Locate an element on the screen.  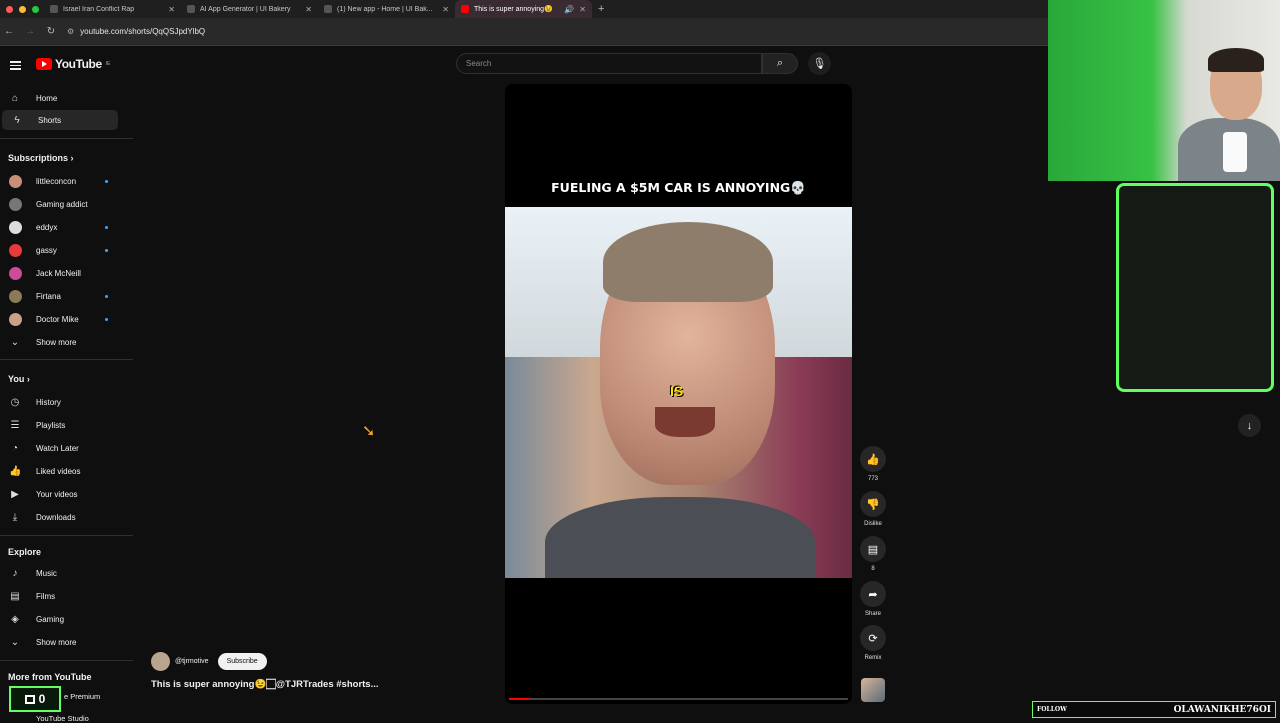
sidebar-item-liked-videos: 👍 Liked videos is located at coordinates (59, 471).